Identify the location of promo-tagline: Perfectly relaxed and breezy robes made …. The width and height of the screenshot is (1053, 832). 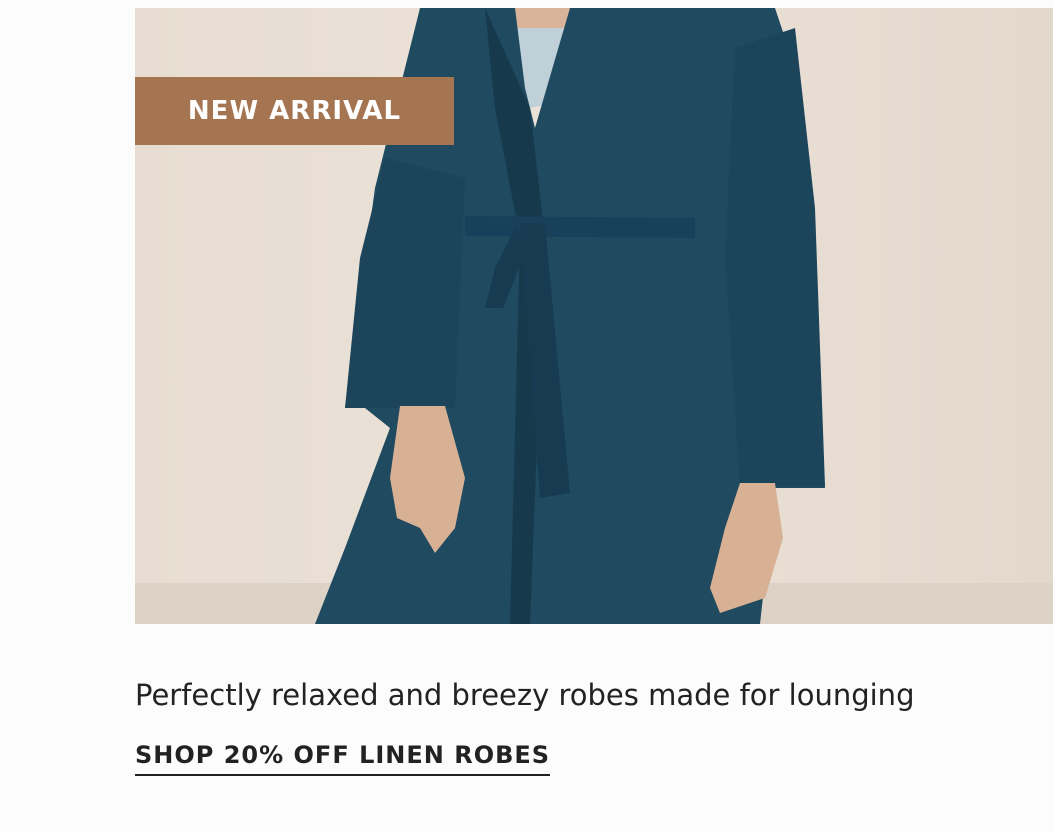
(525, 695).